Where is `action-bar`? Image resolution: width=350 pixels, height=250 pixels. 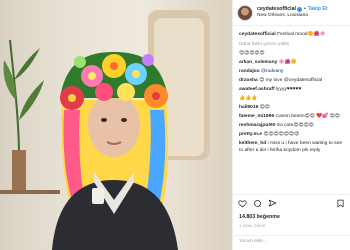
action-bar is located at coordinates (291, 203).